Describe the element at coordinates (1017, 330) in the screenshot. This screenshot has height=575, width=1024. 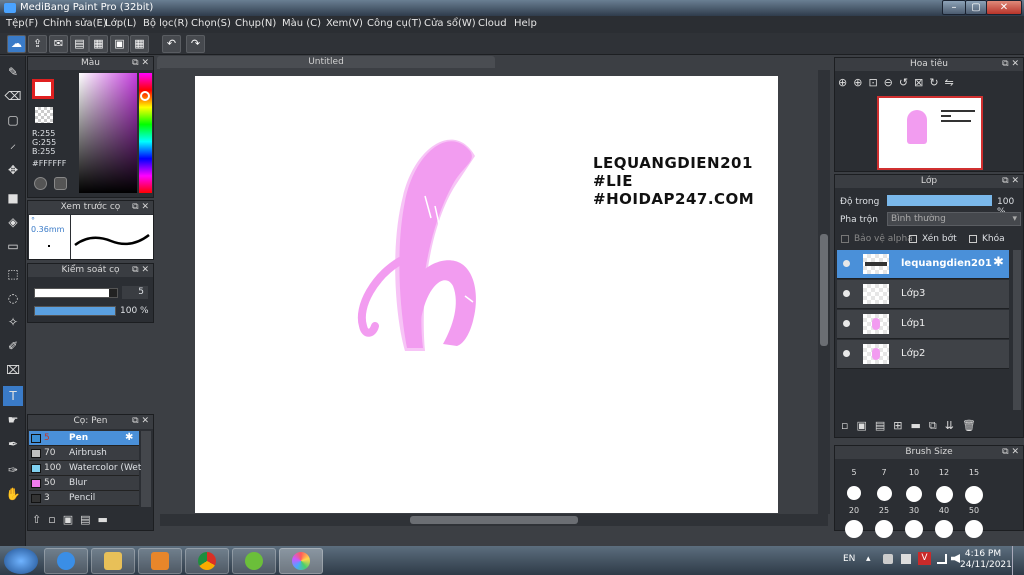
I see `layer-list-scrollbar` at that location.